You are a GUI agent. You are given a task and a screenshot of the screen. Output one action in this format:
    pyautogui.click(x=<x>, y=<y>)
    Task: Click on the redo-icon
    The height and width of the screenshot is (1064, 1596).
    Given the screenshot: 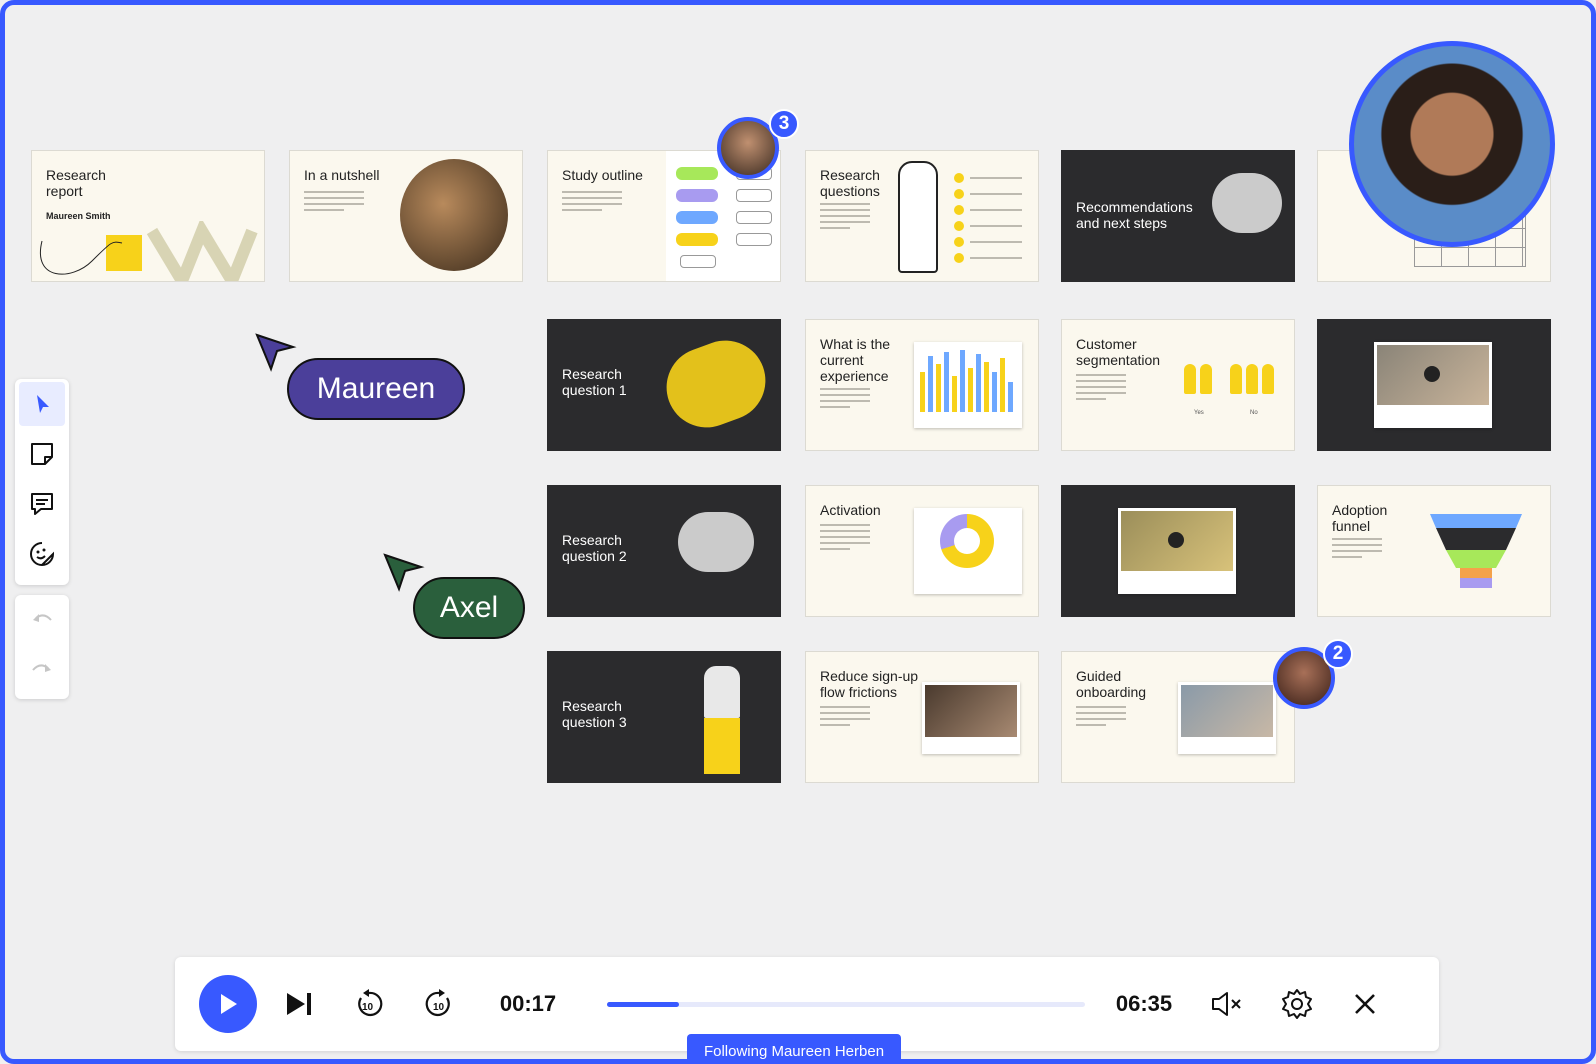 What is the action you would take?
    pyautogui.click(x=41, y=668)
    